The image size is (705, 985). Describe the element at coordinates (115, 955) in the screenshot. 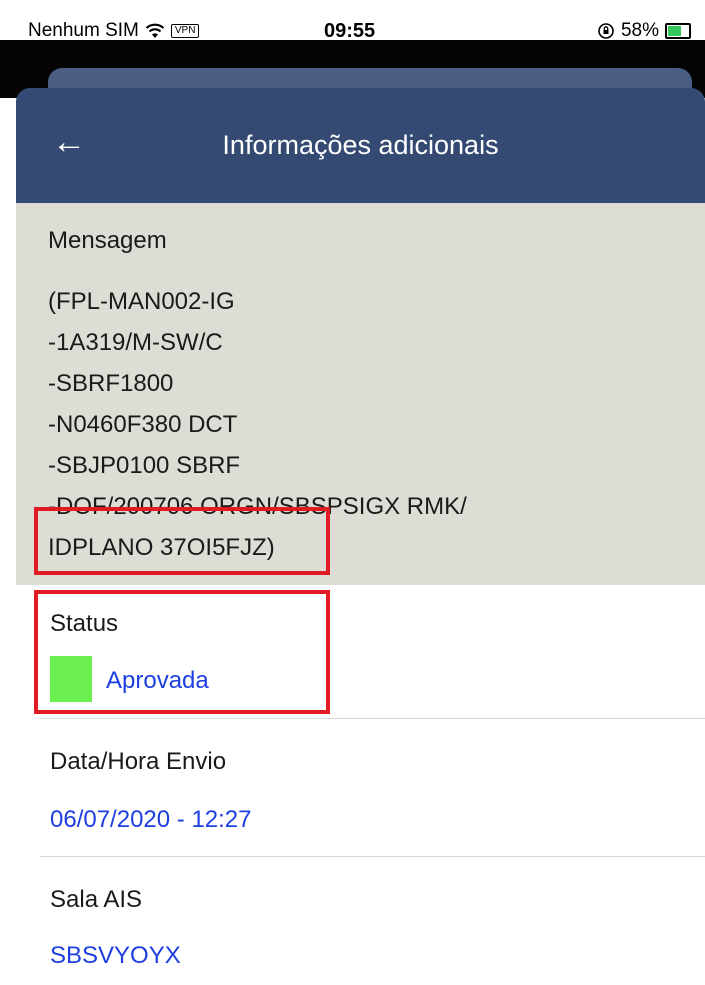

I see `ais-room-value: SBSVYOYX` at that location.